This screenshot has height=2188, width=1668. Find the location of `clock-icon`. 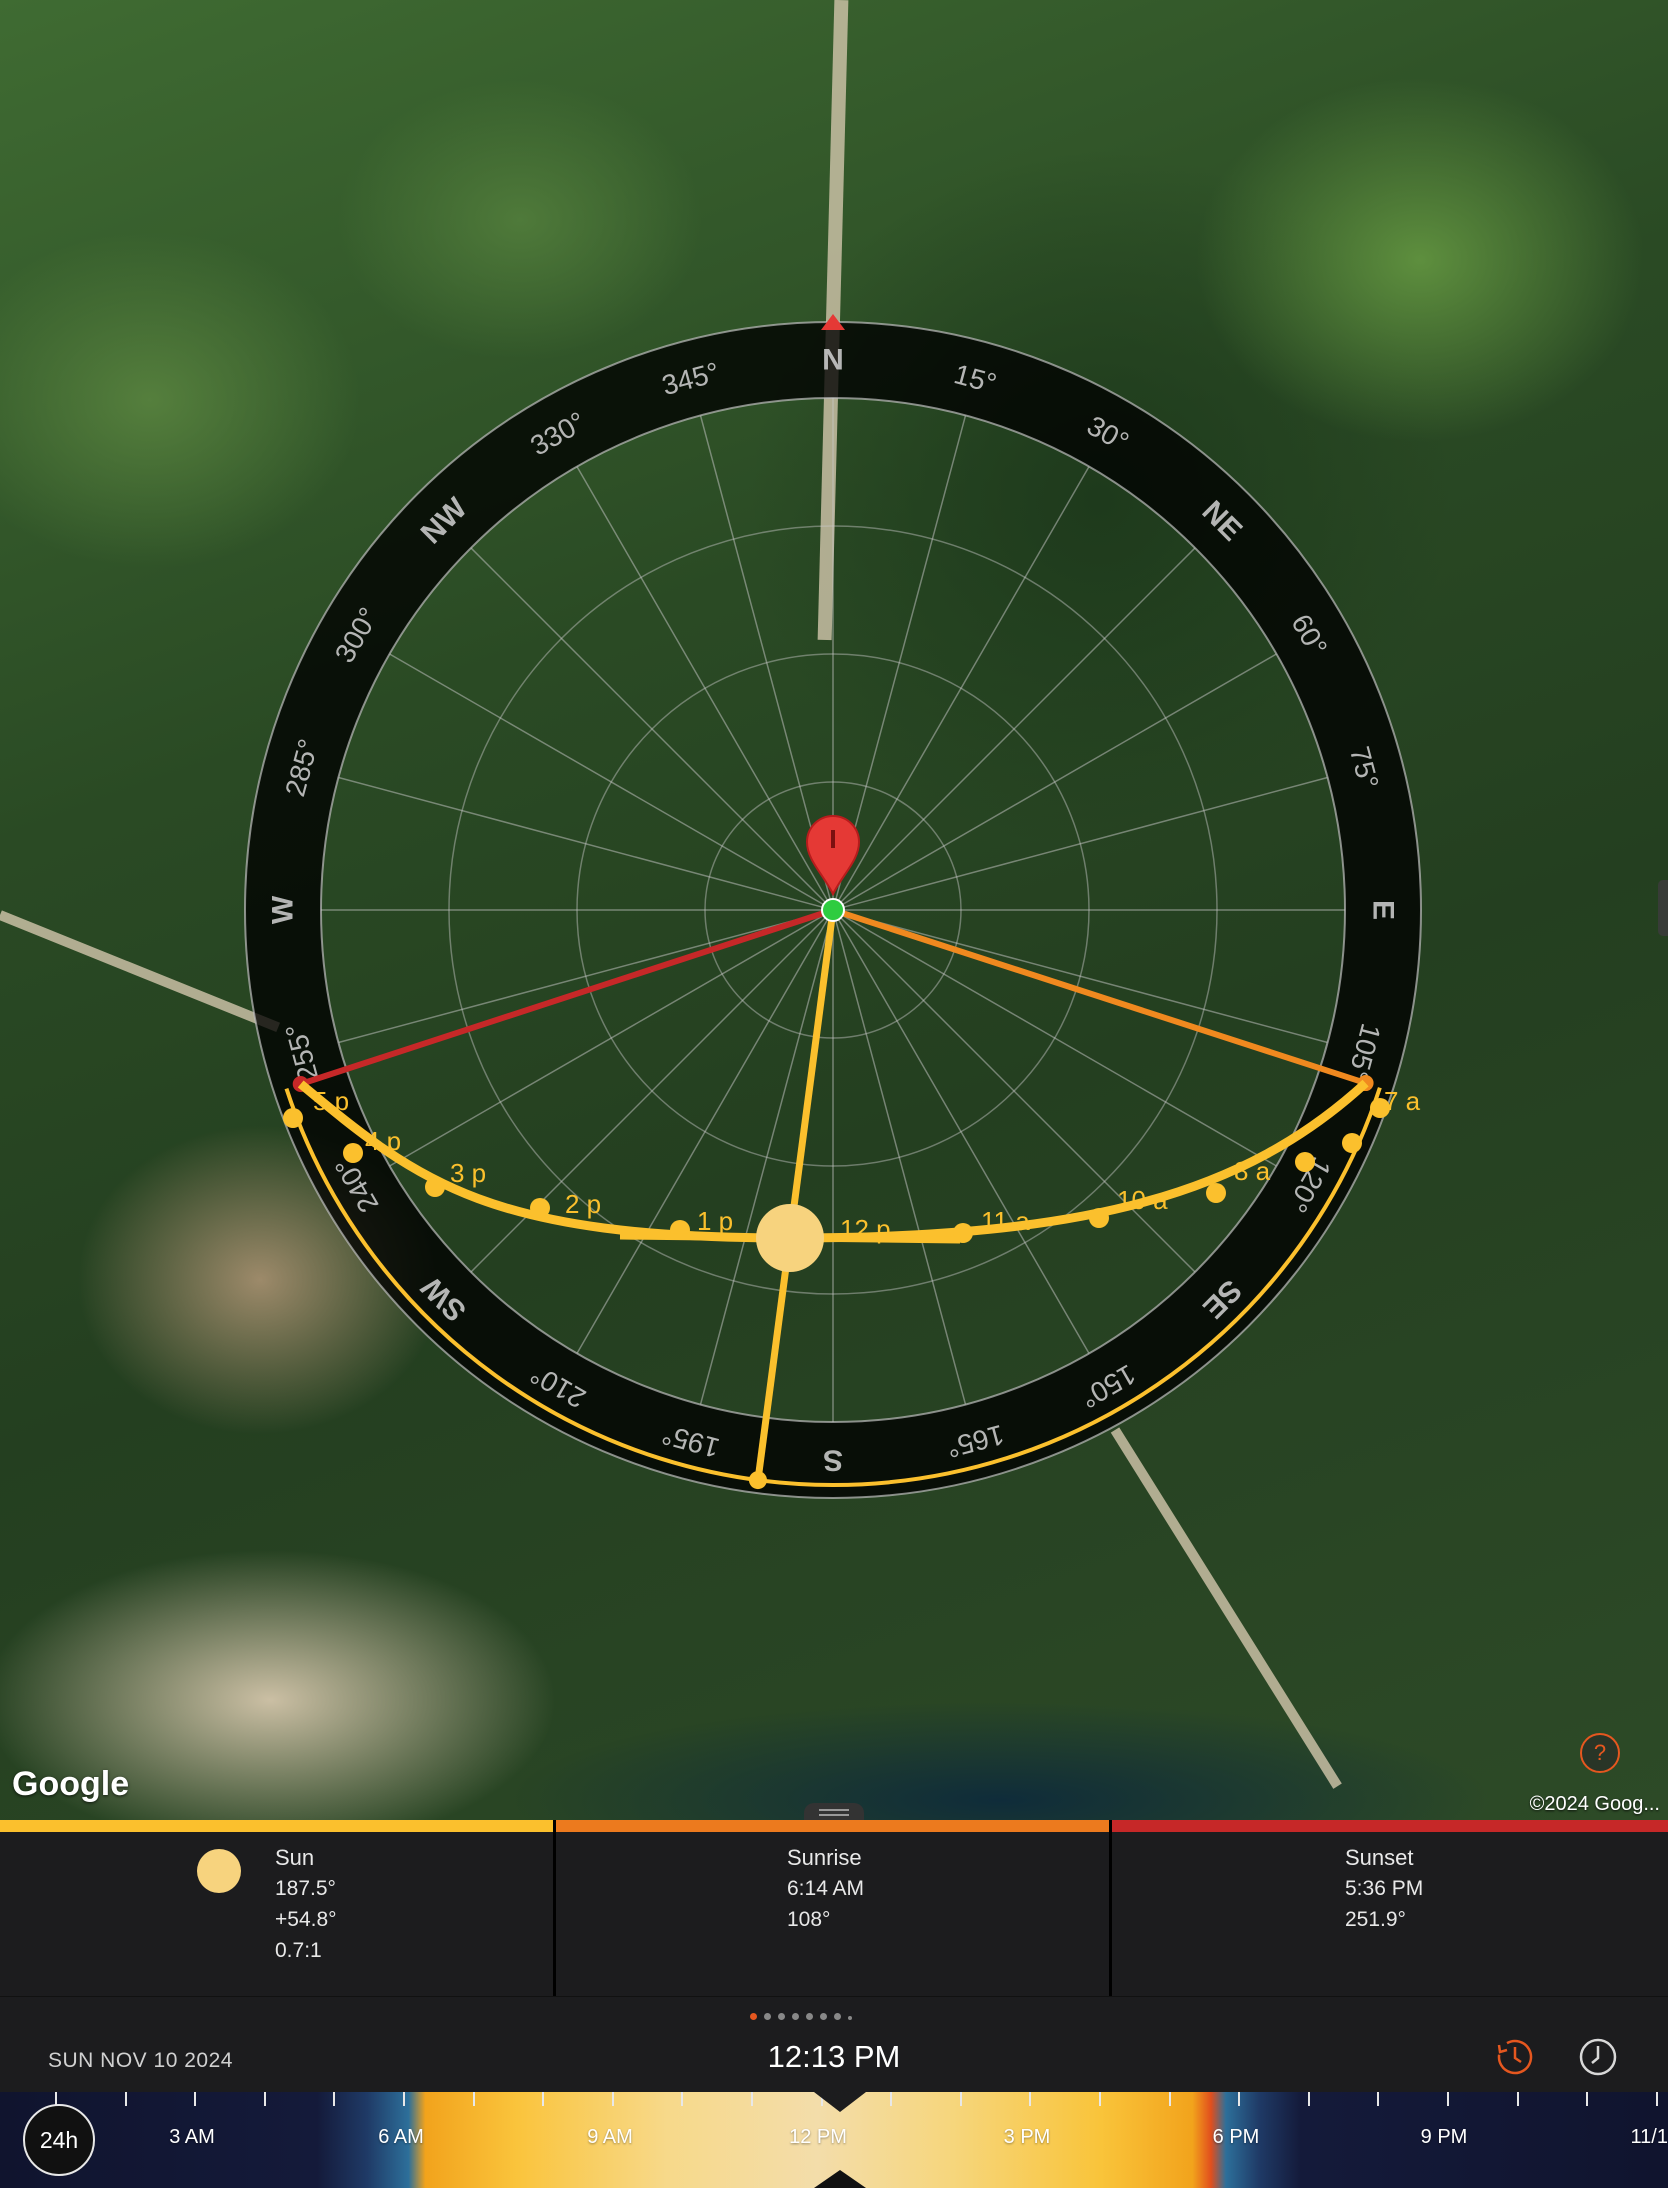

clock-icon is located at coordinates (1598, 2057).